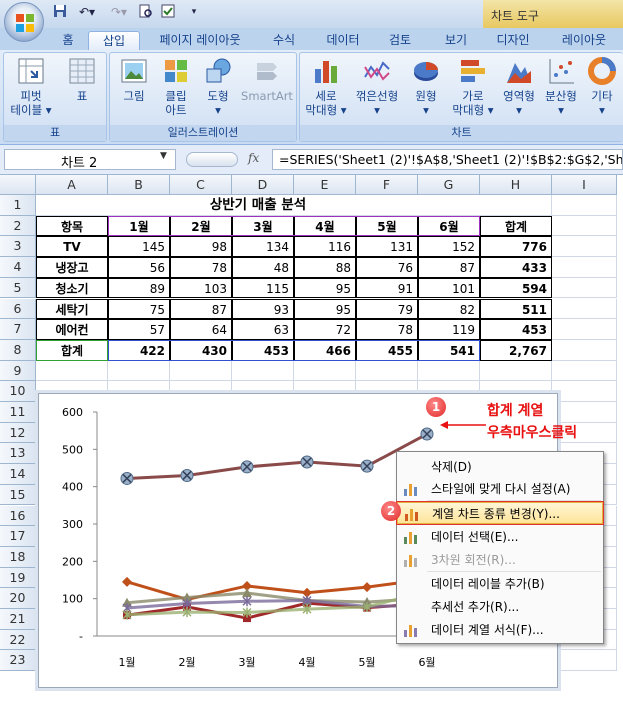 Image resolution: width=623 pixels, height=705 pixels. What do you see at coordinates (139, 226) in the screenshot?
I see `table-header-cell: 1월` at bounding box center [139, 226].